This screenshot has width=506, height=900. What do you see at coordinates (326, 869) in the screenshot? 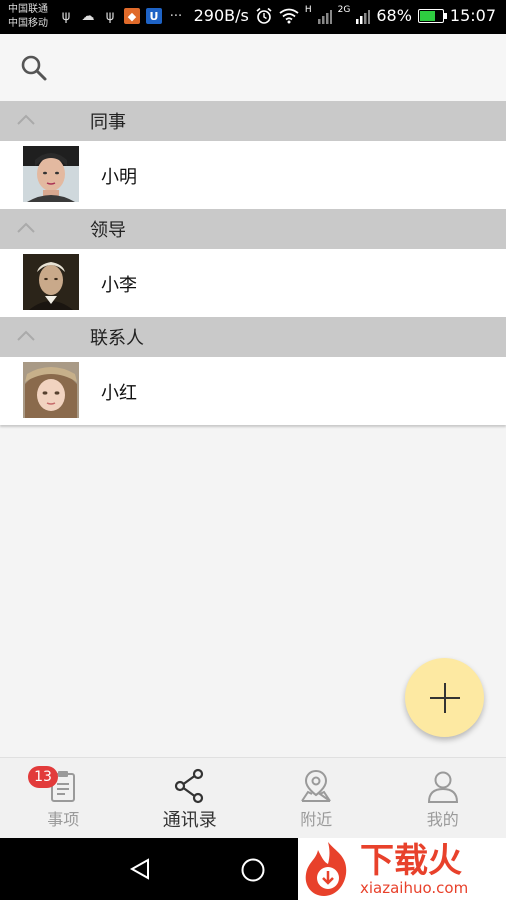
I see `flame-logo-icon` at bounding box center [326, 869].